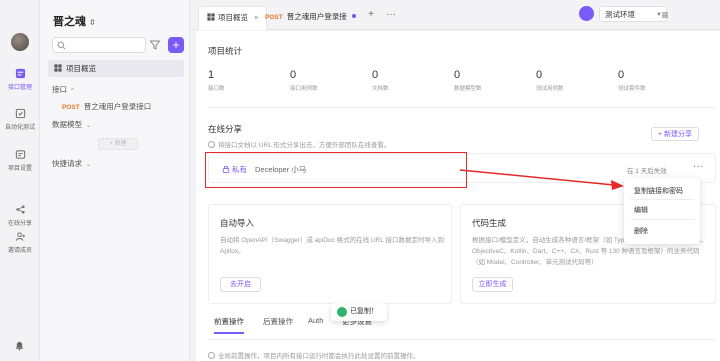 The image size is (720, 361). What do you see at coordinates (20, 160) in the screenshot?
I see `rail-item-settings: 项目设置` at bounding box center [20, 160].